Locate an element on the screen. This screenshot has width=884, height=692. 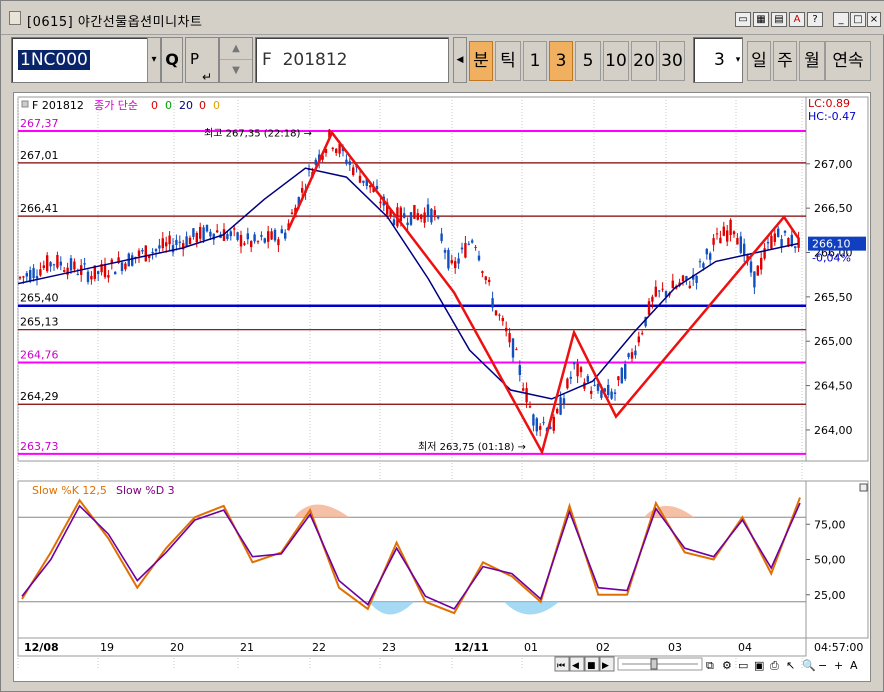
maximize-button: □ is located at coordinates (858, 19).